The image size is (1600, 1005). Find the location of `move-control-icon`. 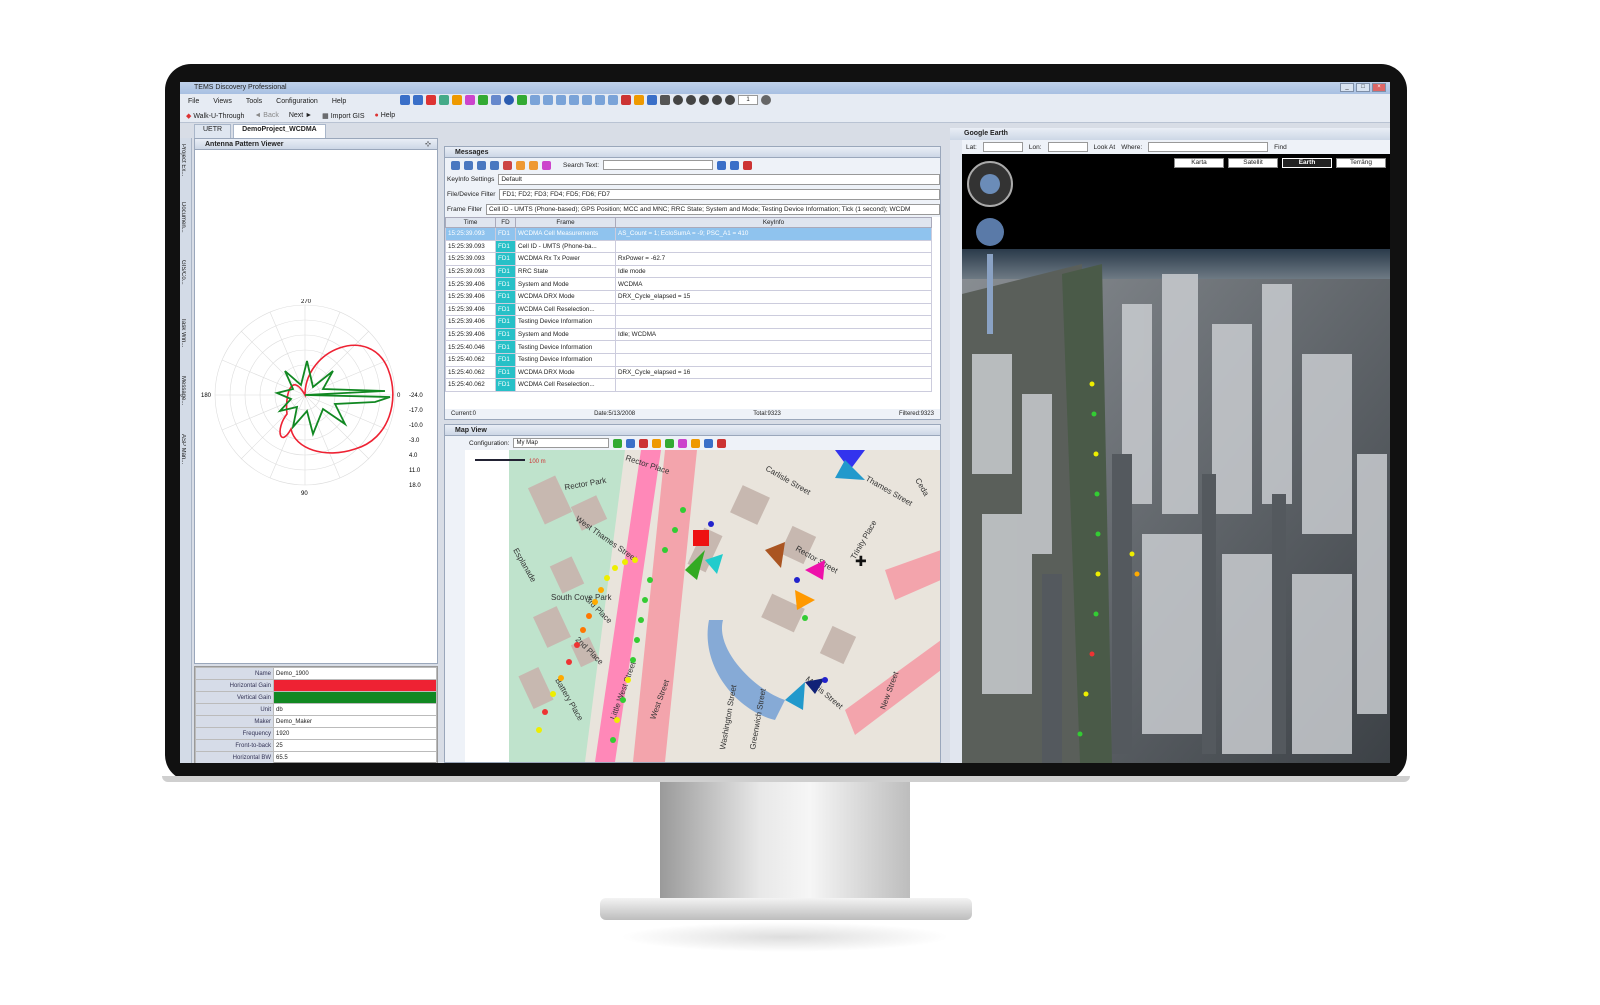

move-control-icon is located at coordinates (990, 232).